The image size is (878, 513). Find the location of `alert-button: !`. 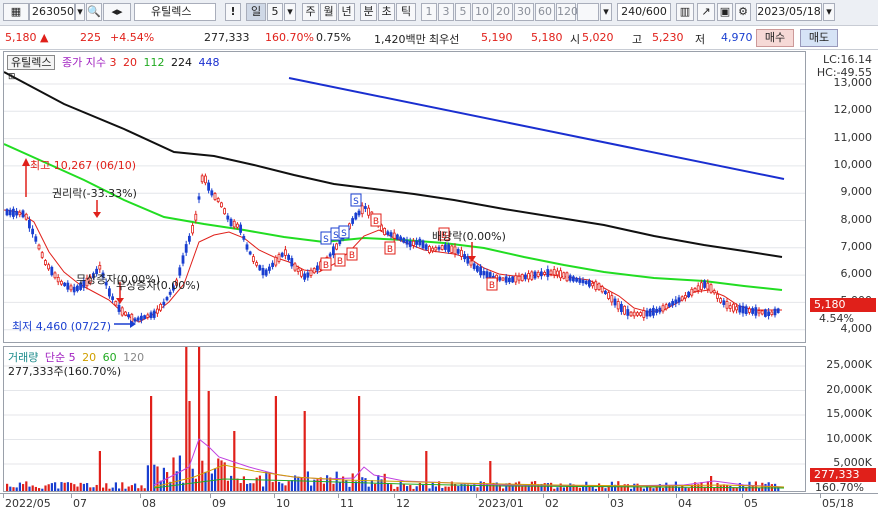

alert-button: ! is located at coordinates (233, 12).